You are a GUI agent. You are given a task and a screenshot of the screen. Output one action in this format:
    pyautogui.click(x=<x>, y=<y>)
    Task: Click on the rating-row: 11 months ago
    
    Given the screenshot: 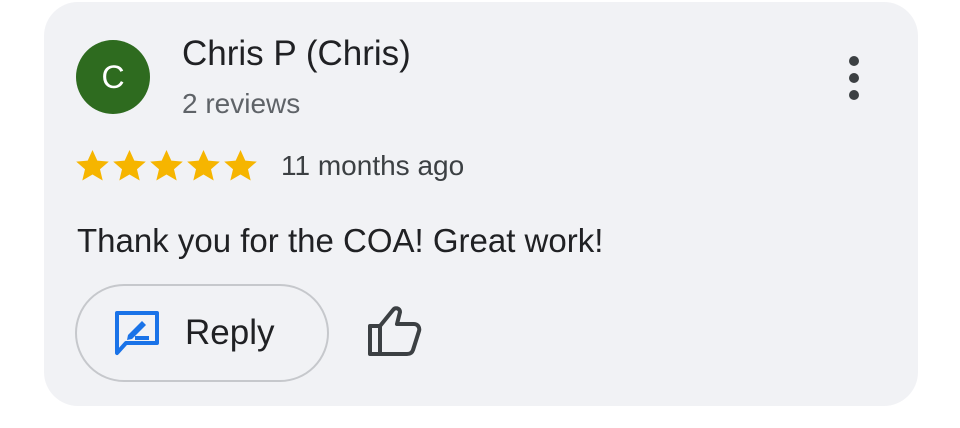 What is the action you would take?
    pyautogui.click(x=269, y=166)
    